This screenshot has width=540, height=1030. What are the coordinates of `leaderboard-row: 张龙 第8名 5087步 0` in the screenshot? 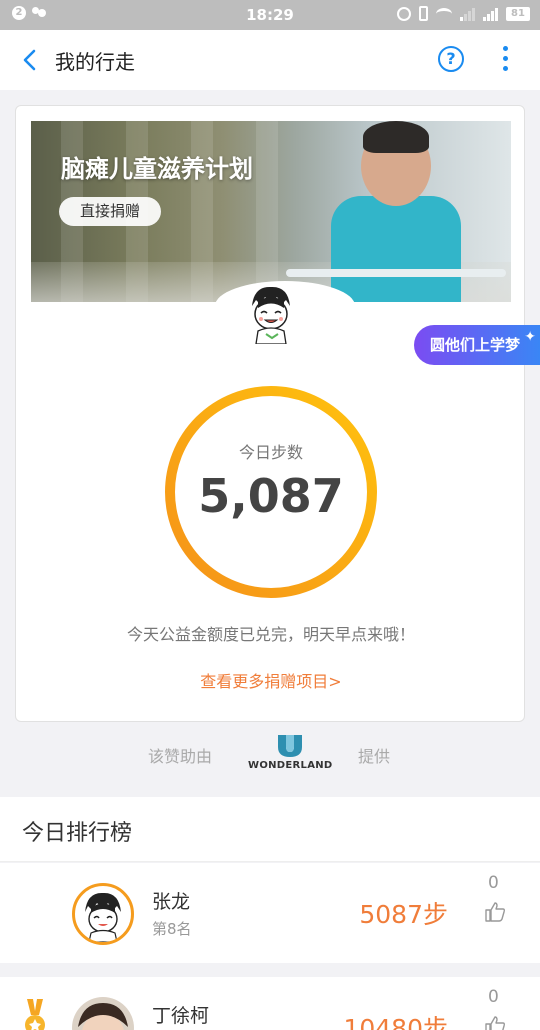 It's located at (270, 913).